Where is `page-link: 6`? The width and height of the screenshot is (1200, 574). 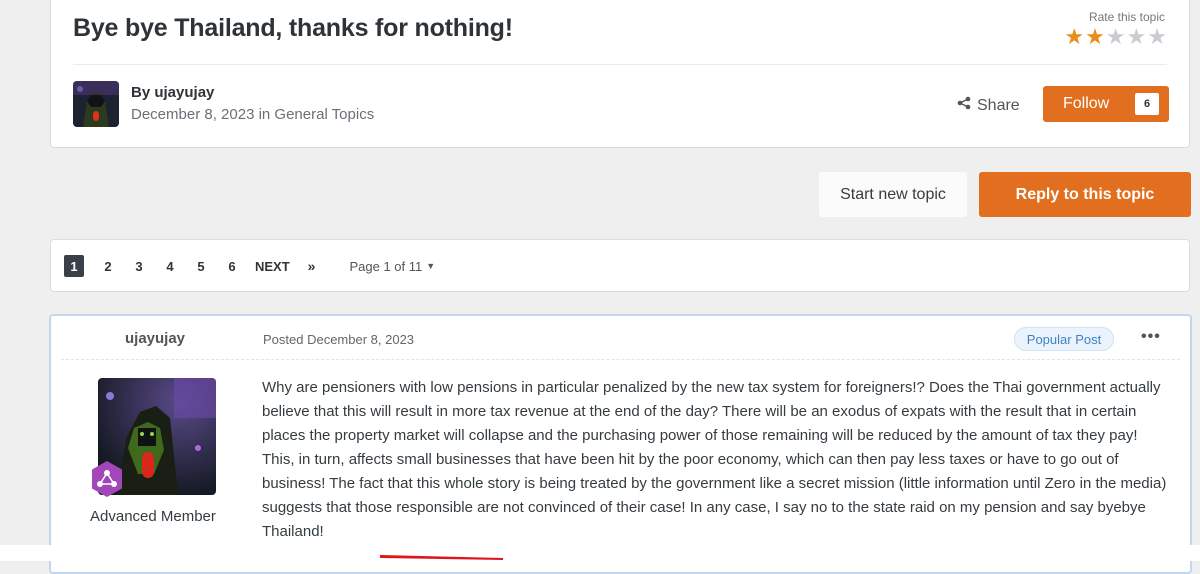
page-link: 6 is located at coordinates (232, 266).